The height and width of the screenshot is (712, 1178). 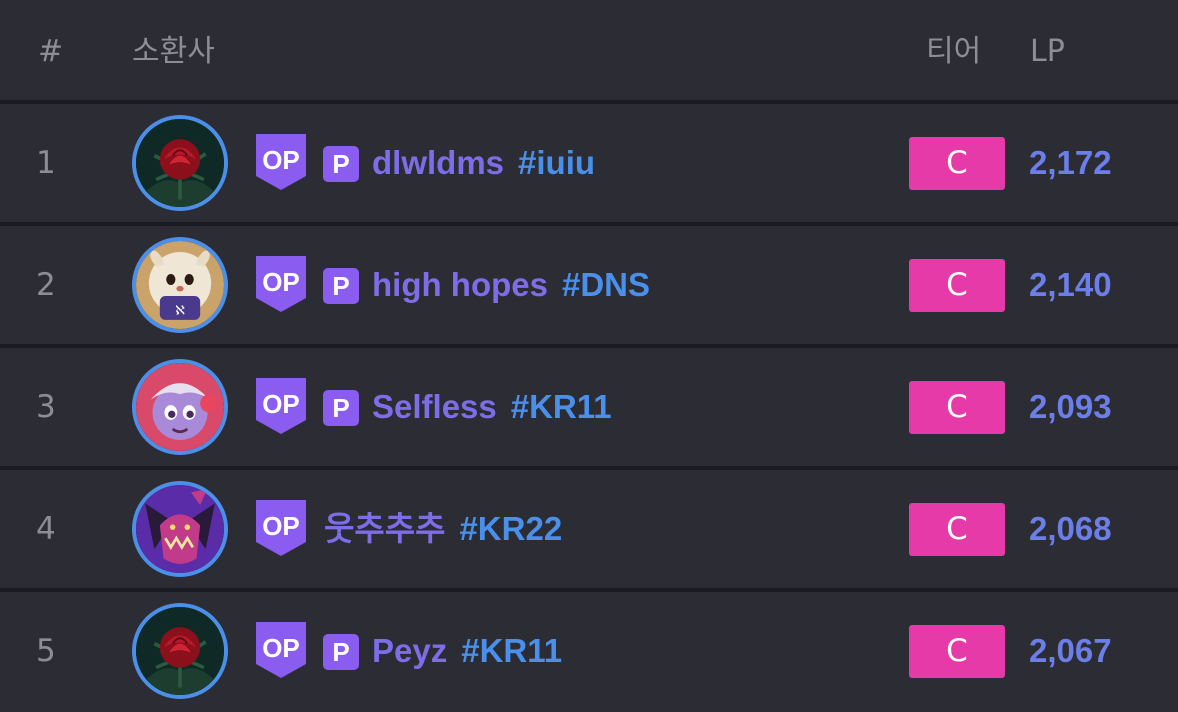 I want to click on svg-text: ℵ, so click(x=180, y=310).